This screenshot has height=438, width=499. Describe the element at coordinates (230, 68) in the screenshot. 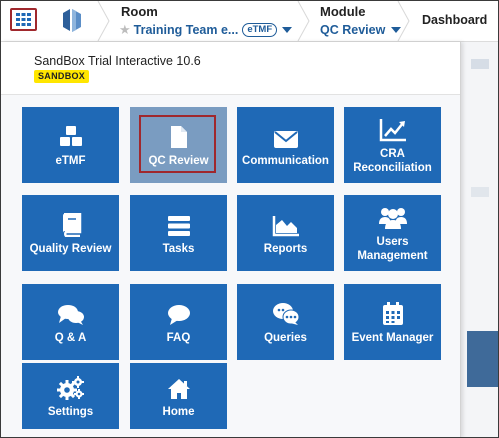

I see `menu-header: SandBox Trial Interactive 10.6 SANDBOX` at that location.